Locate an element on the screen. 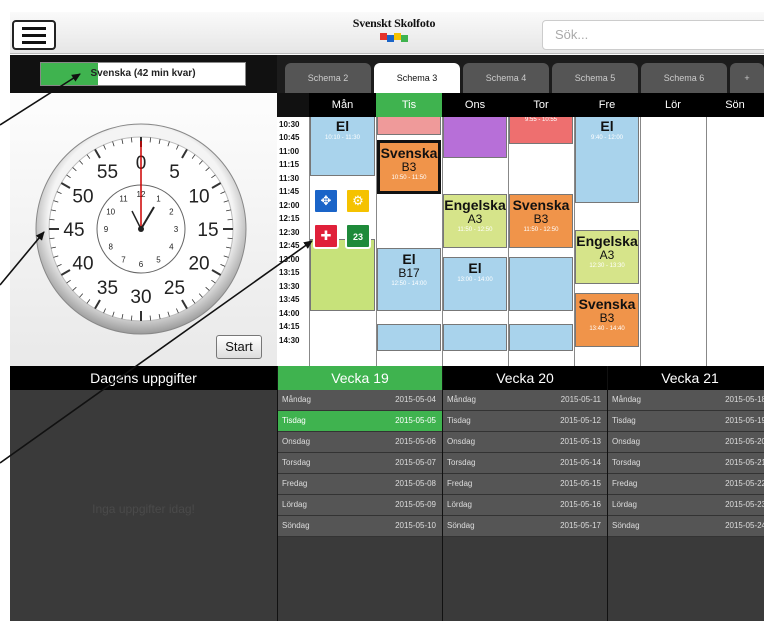 The image size is (764, 621). week-day-row: Onsdag 2015-05-06 is located at coordinates (360, 442).